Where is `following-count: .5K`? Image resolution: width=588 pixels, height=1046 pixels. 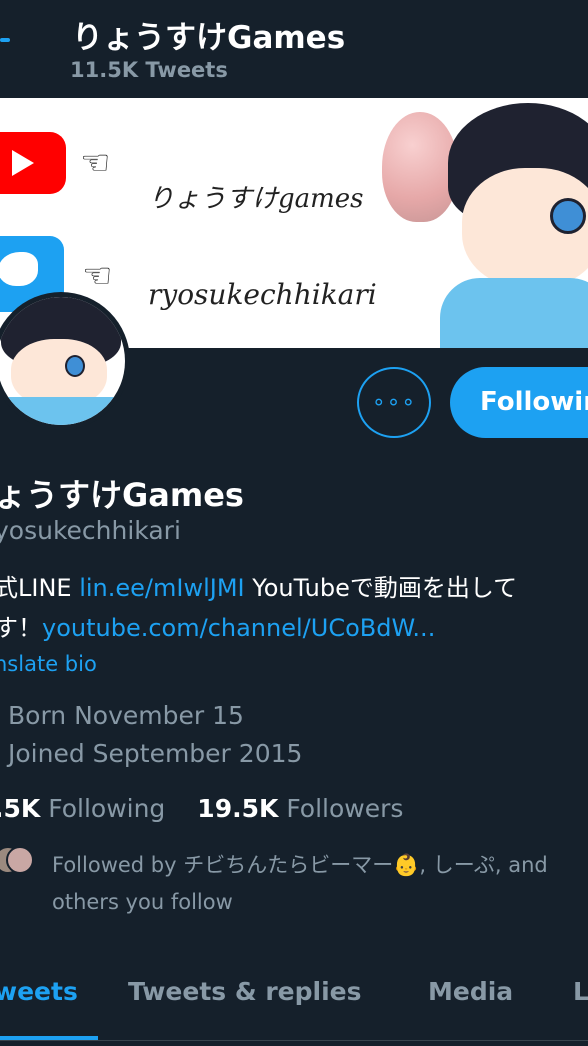 following-count: .5K is located at coordinates (20, 808).